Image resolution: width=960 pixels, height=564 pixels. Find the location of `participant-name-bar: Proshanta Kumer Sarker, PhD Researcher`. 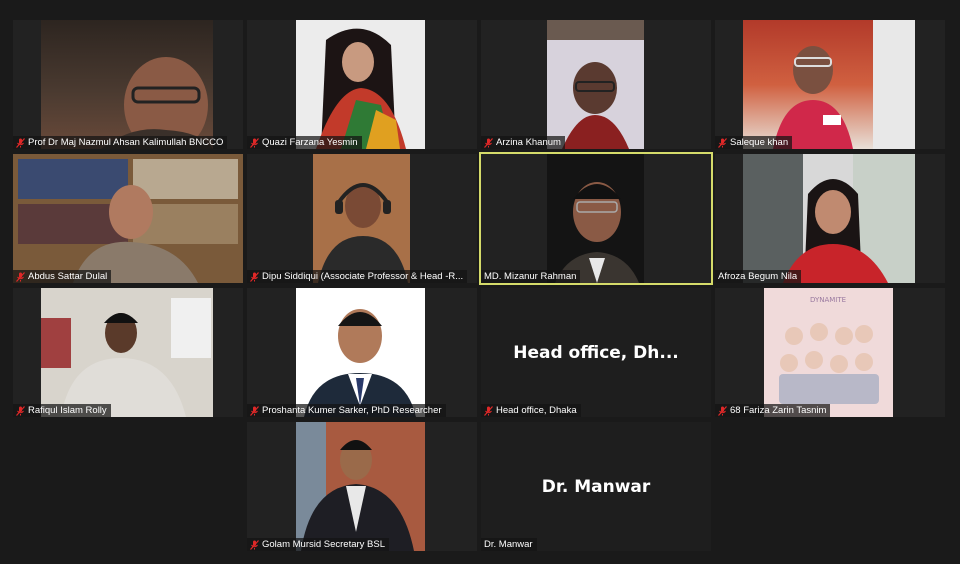

participant-name-bar: Proshanta Kumer Sarker, PhD Researcher is located at coordinates (346, 410).